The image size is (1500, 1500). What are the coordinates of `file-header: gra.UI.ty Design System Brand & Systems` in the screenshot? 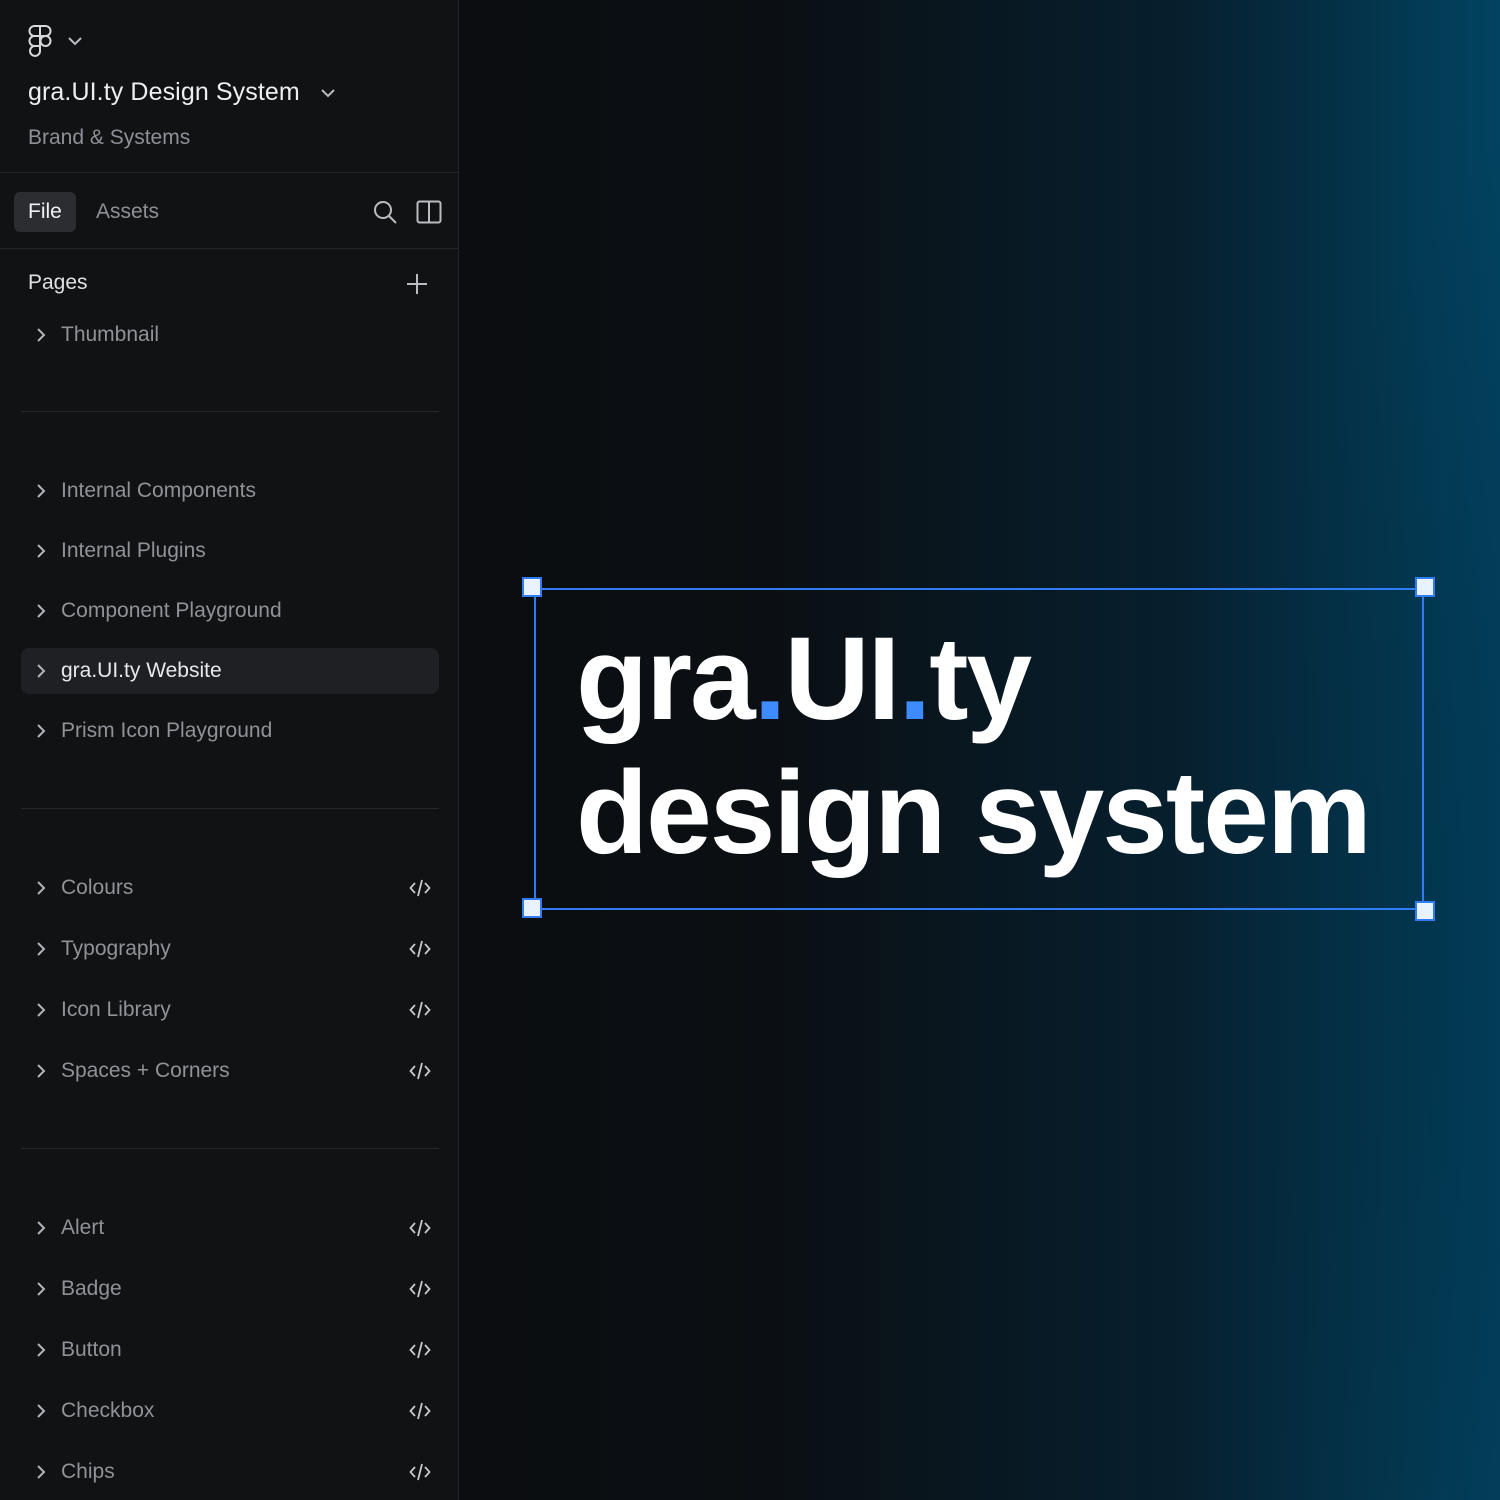 It's located at (229, 86).